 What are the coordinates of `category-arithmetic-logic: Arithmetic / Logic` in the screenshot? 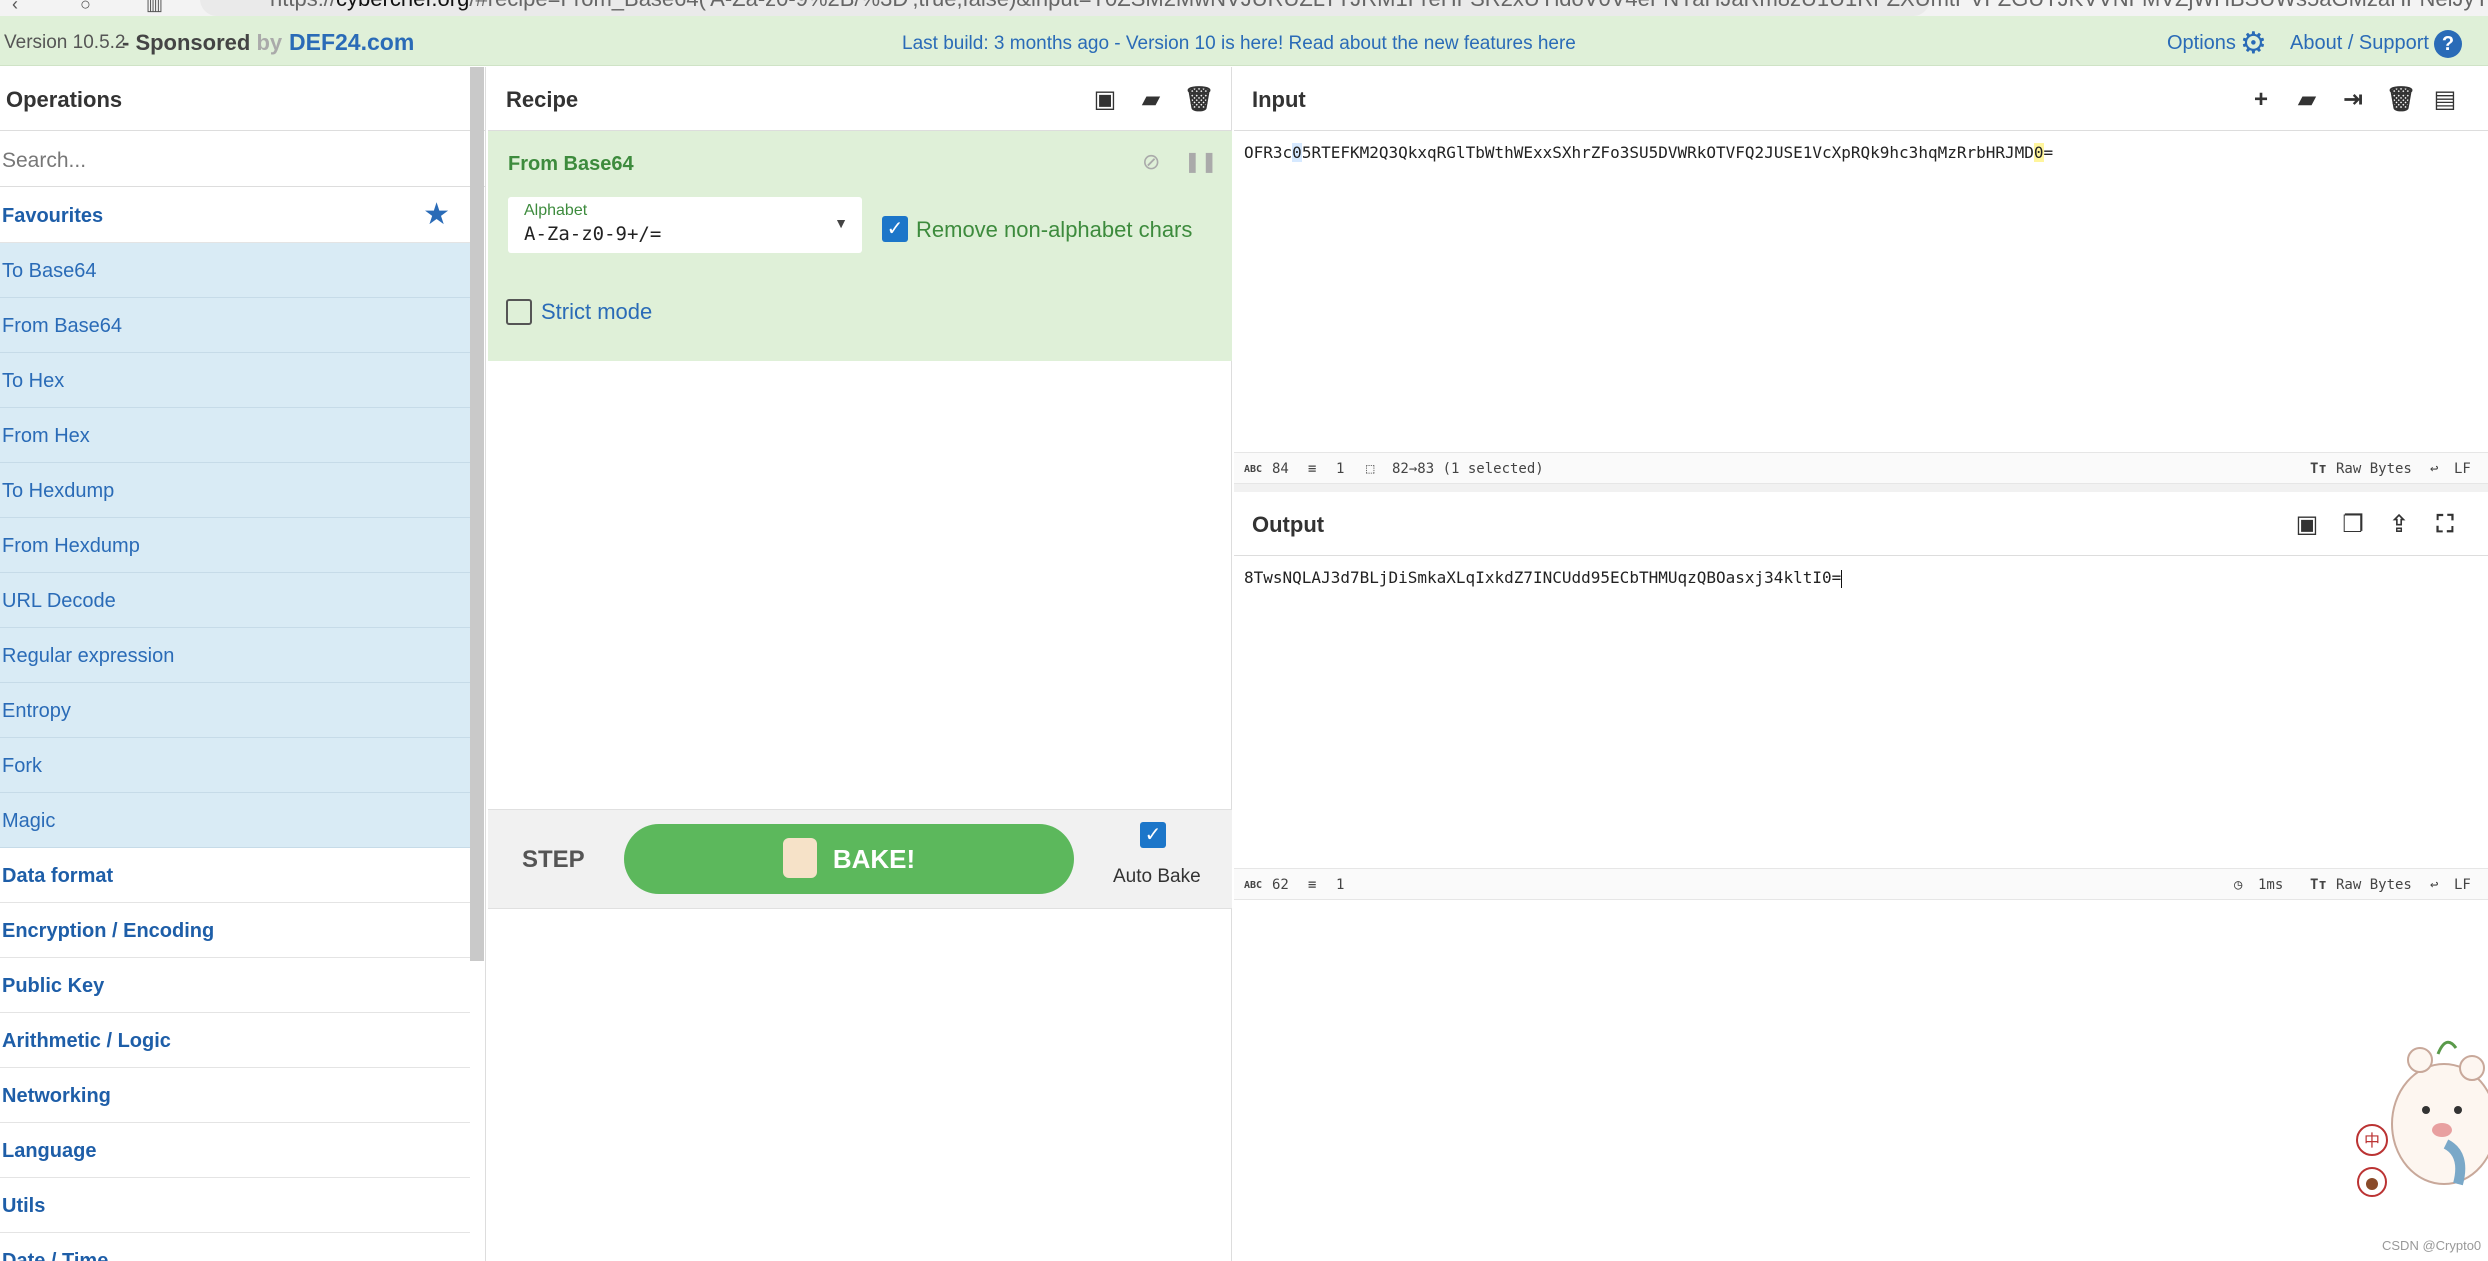 It's located at (235, 1040).